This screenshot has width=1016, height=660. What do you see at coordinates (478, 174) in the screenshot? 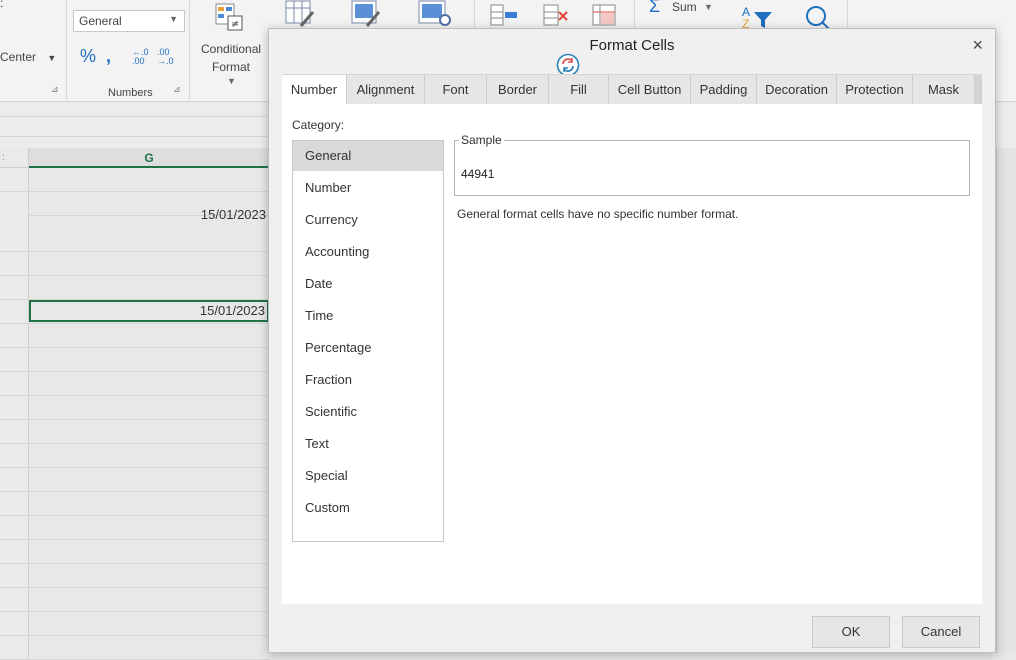
I see `sample-value: 44941` at bounding box center [478, 174].